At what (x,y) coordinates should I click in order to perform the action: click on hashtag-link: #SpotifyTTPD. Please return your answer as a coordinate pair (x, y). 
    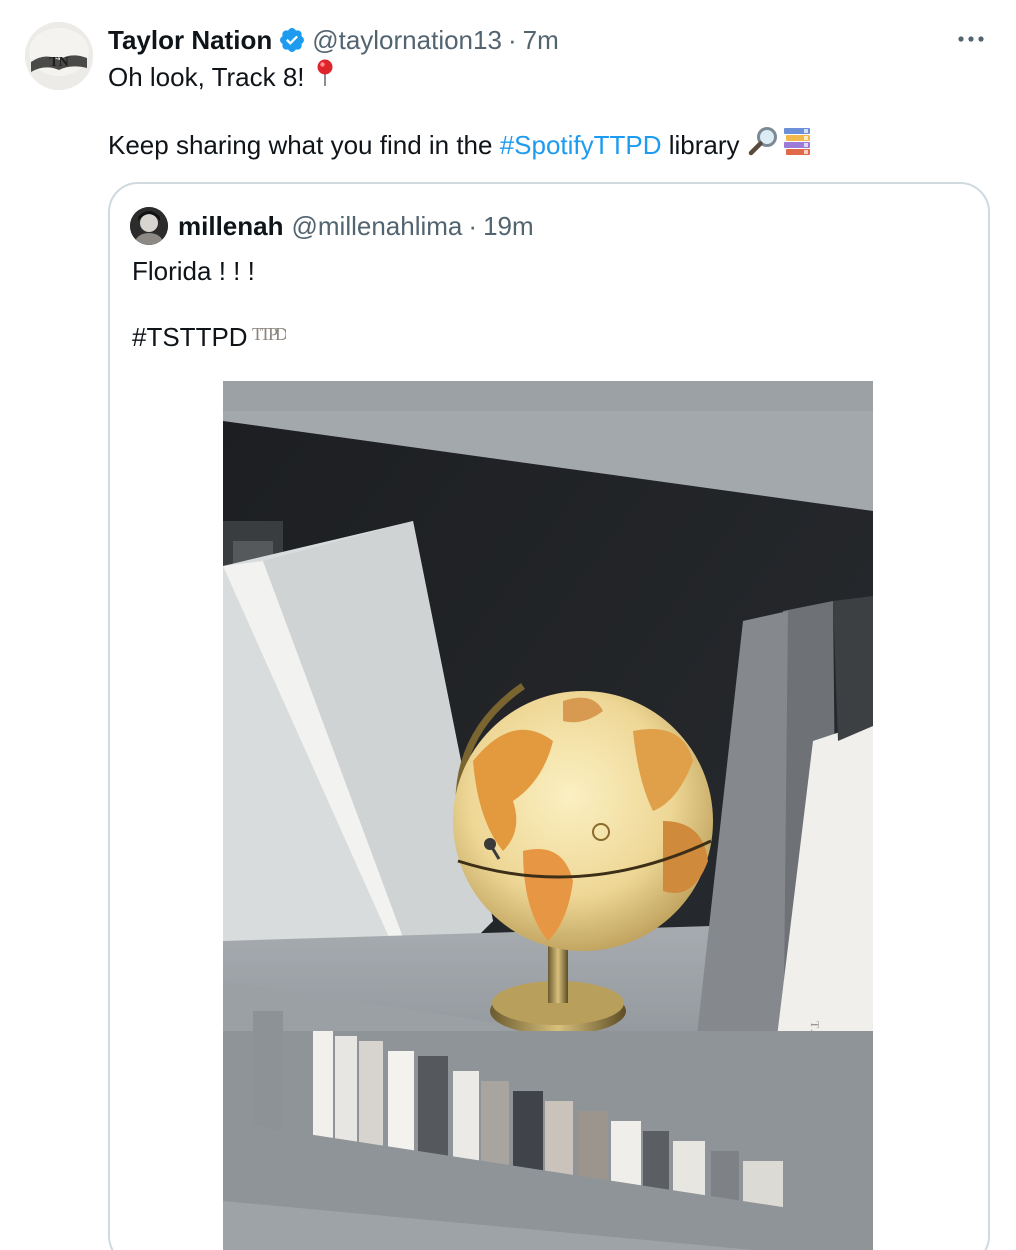
    Looking at the image, I should click on (581, 145).